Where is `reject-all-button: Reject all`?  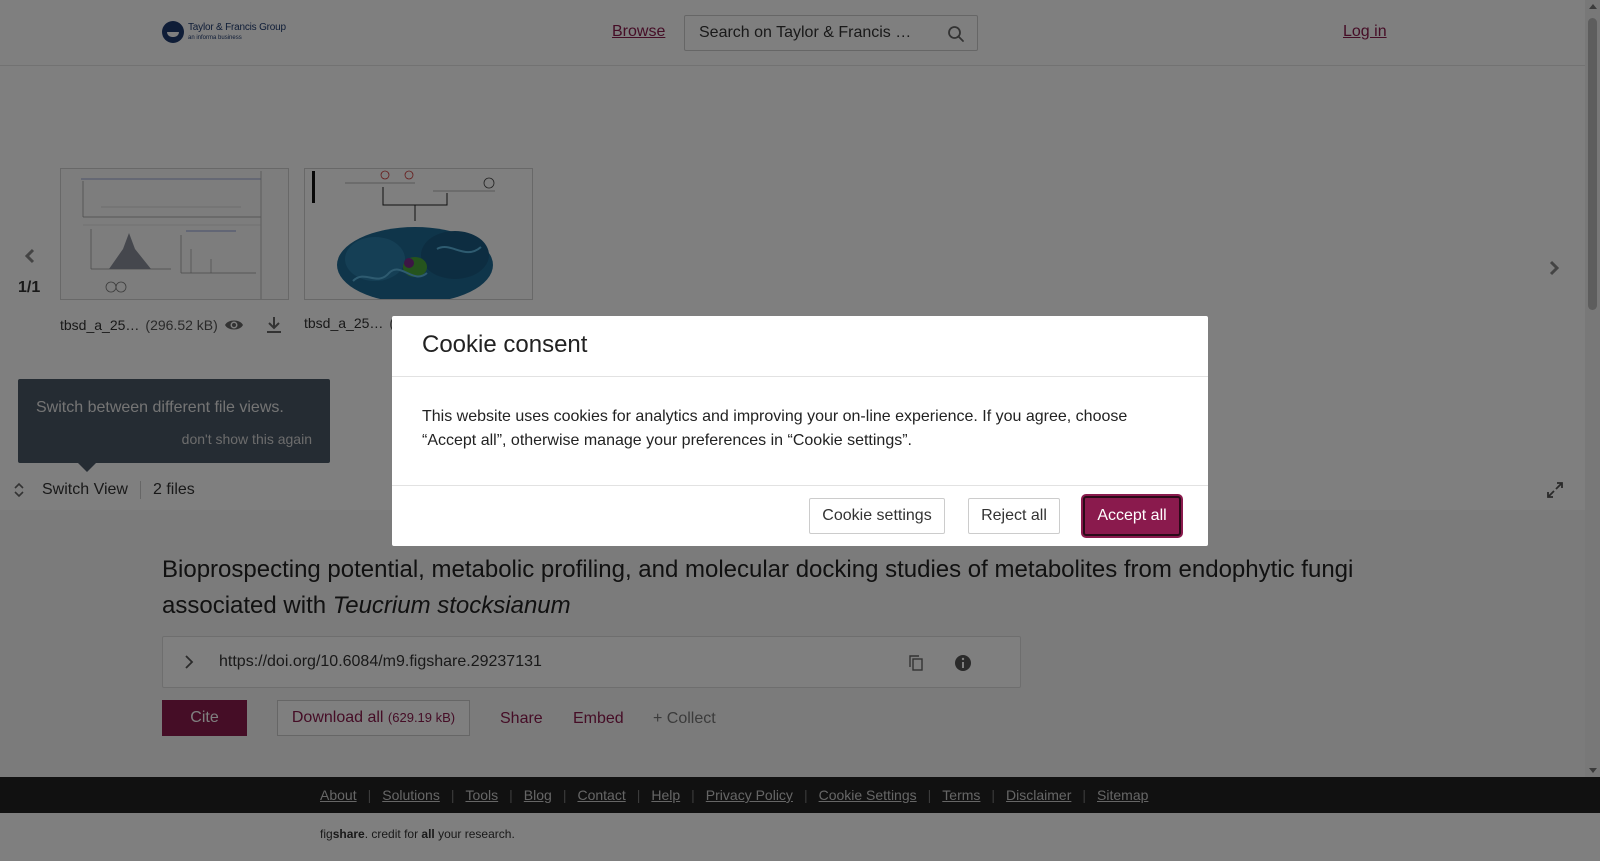
reject-all-button: Reject all is located at coordinates (1014, 516).